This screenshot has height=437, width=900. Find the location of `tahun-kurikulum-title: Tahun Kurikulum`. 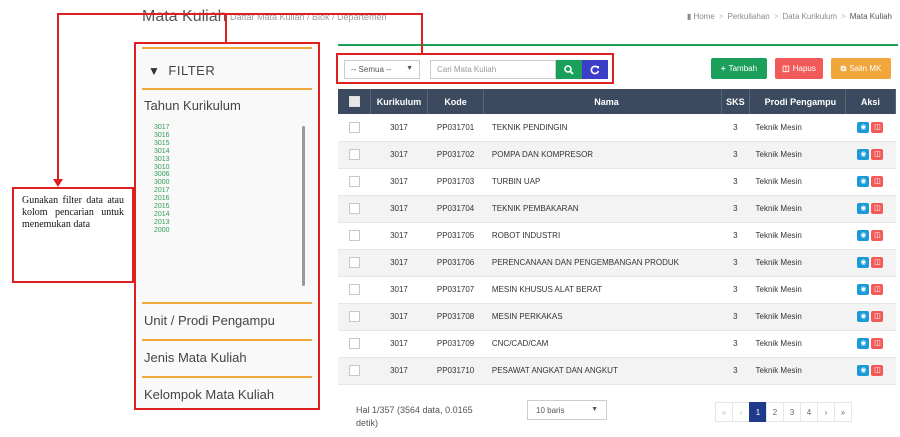

tahun-kurikulum-title: Tahun Kurikulum is located at coordinates (227, 105).